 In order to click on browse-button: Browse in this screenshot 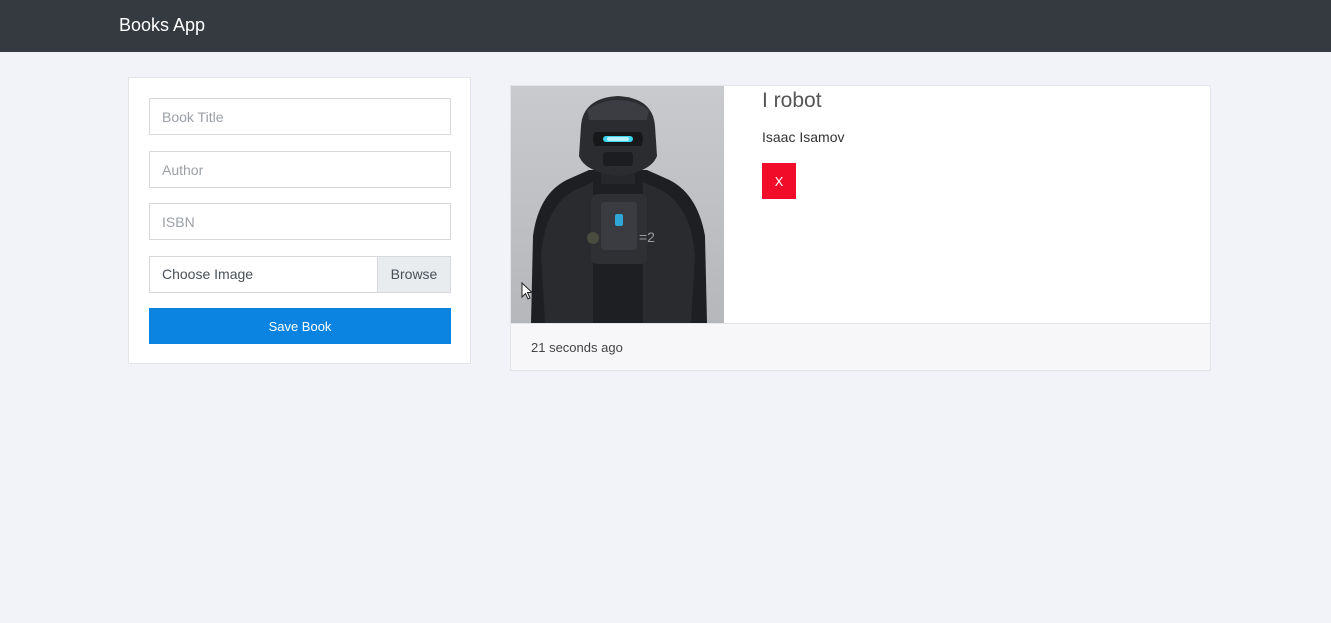, I will do `click(413, 274)`.